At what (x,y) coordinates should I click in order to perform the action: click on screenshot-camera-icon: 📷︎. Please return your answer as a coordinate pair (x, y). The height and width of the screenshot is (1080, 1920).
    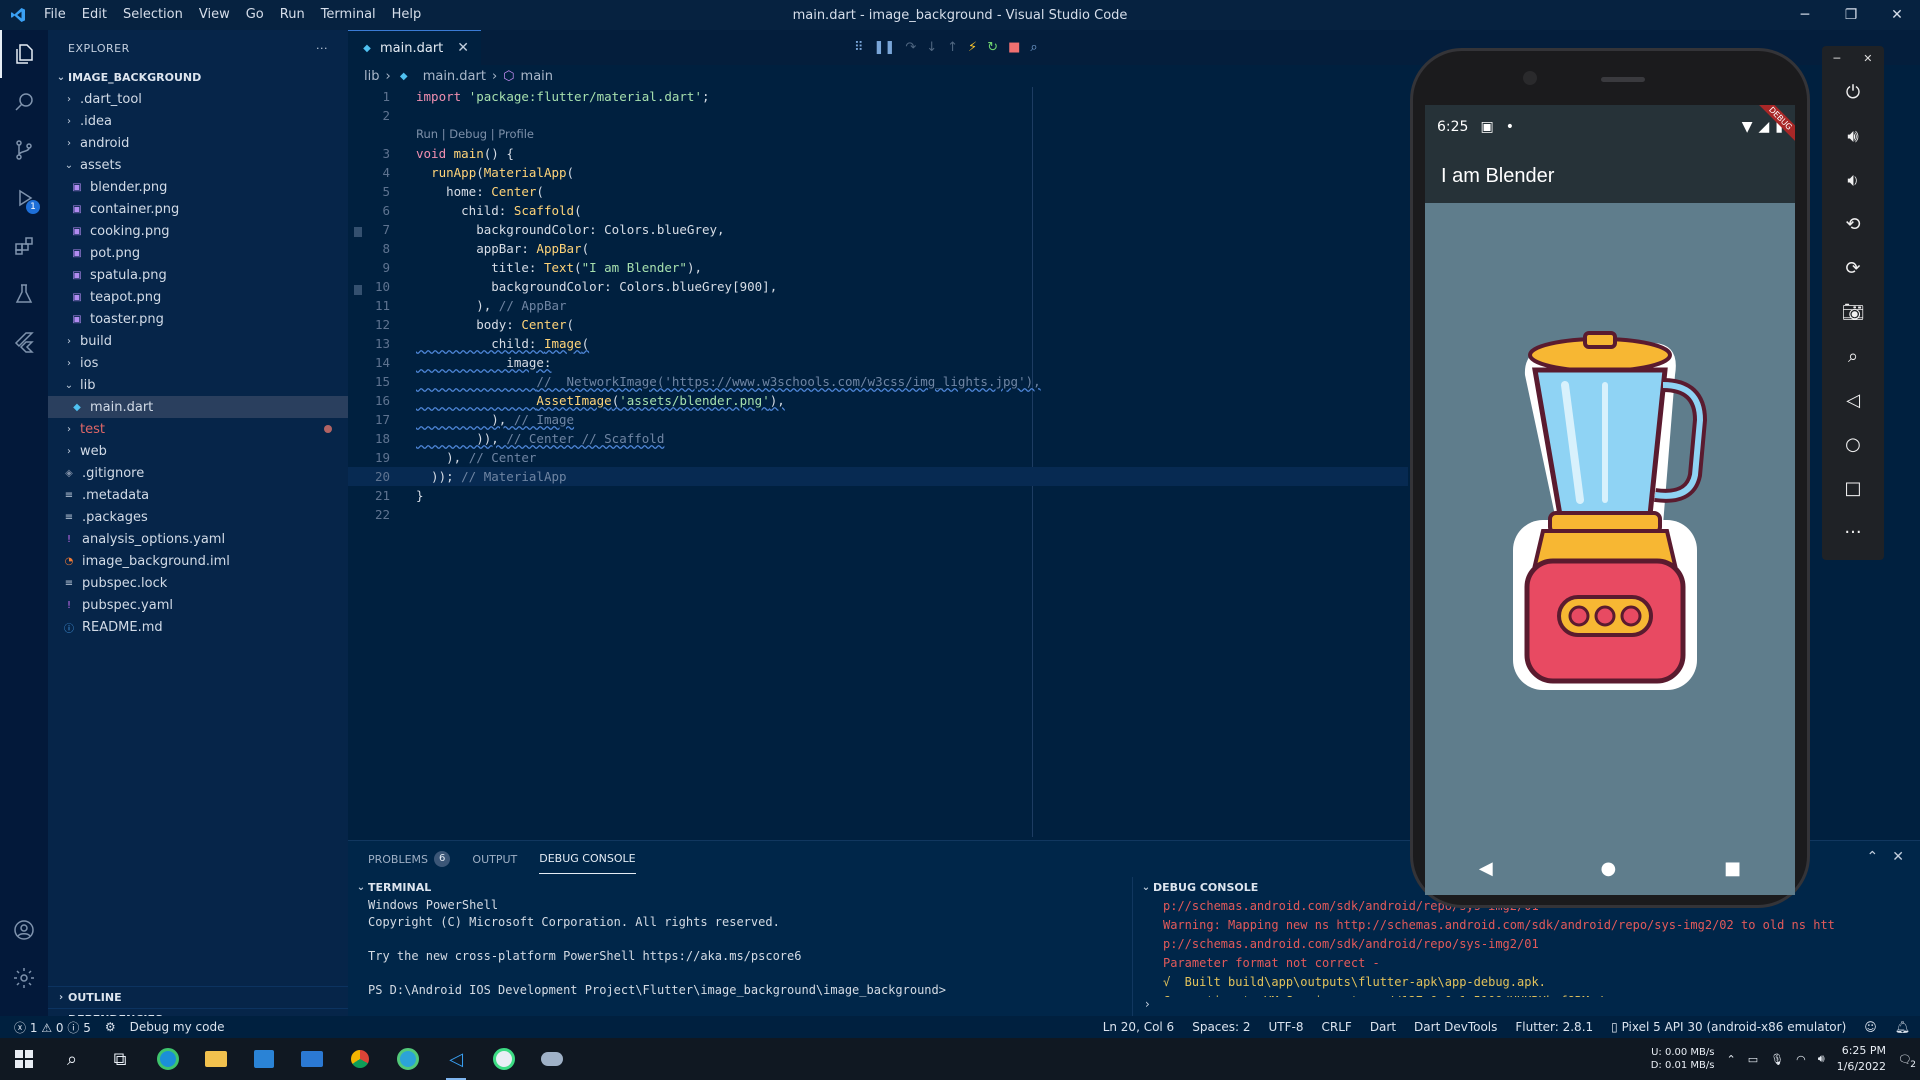
    Looking at the image, I should click on (1853, 312).